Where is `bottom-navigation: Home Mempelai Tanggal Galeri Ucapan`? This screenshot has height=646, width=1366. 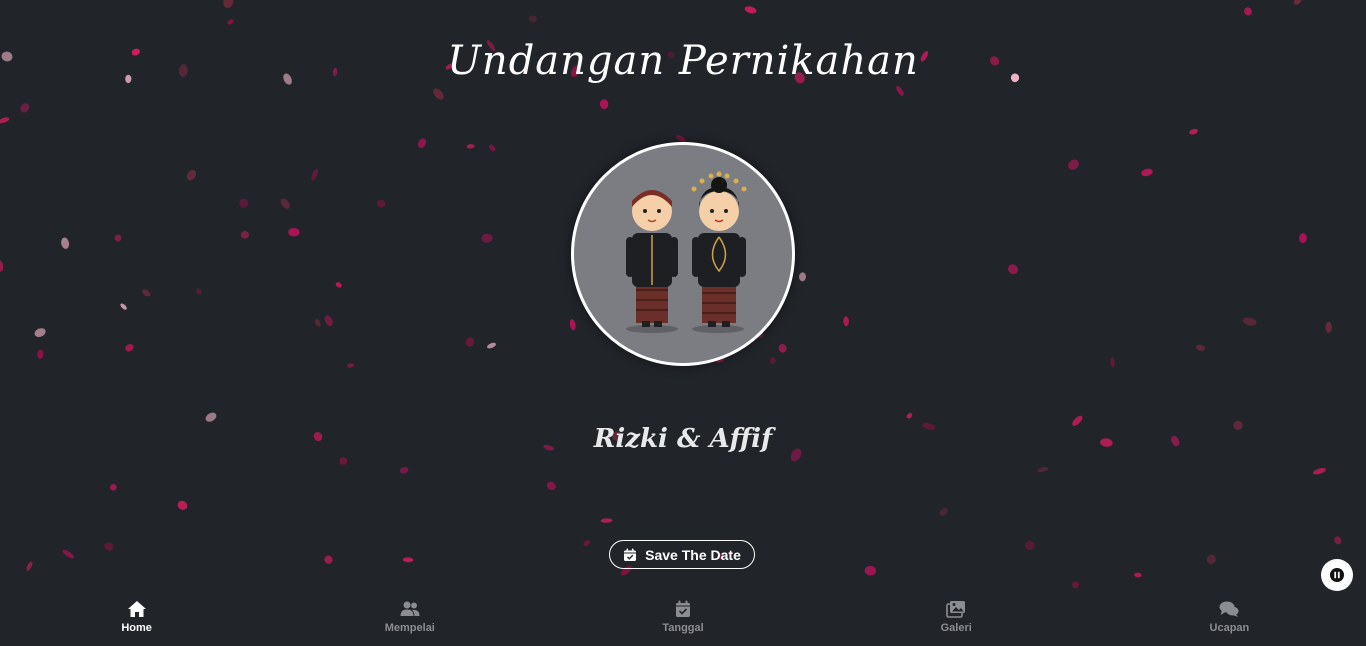
bottom-navigation: Home Mempelai Tanggal Galeri Ucapan is located at coordinates (683, 621).